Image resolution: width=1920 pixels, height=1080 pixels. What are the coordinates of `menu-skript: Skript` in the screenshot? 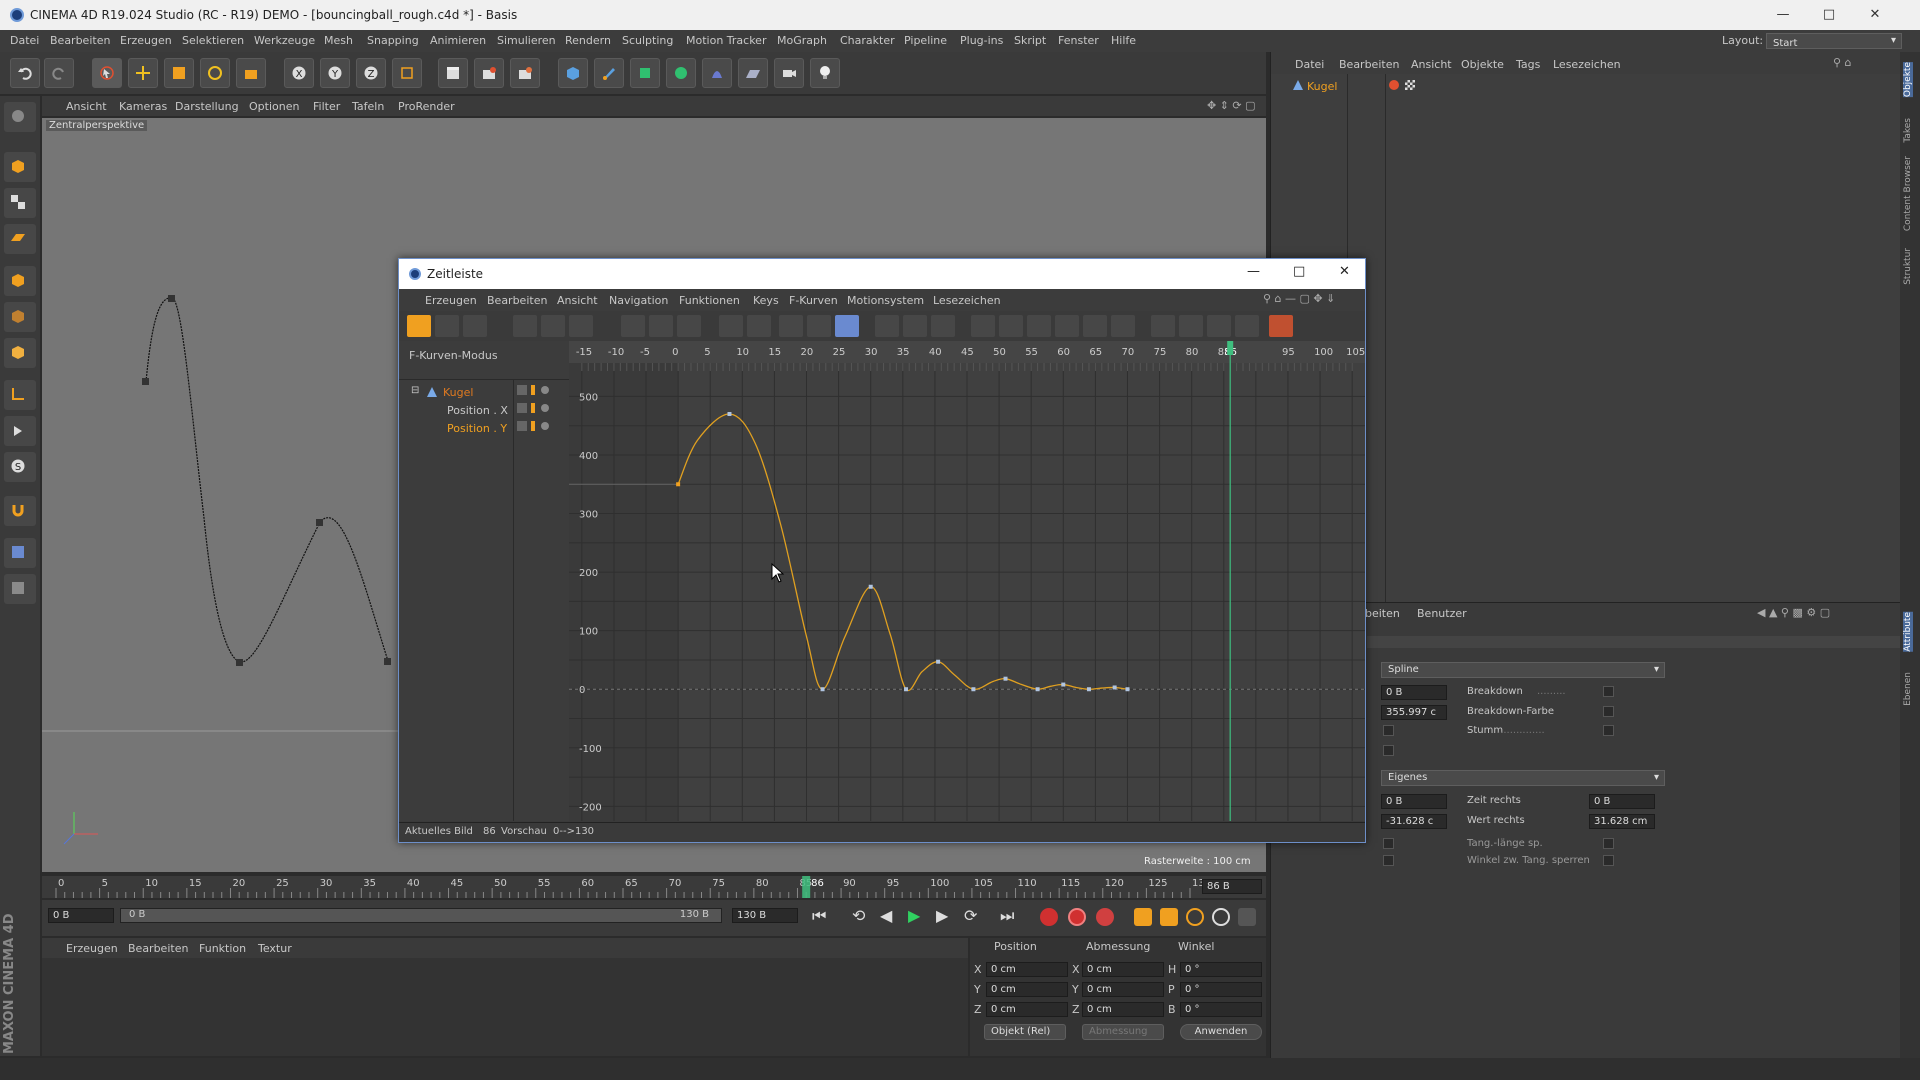 It's located at (1030, 40).